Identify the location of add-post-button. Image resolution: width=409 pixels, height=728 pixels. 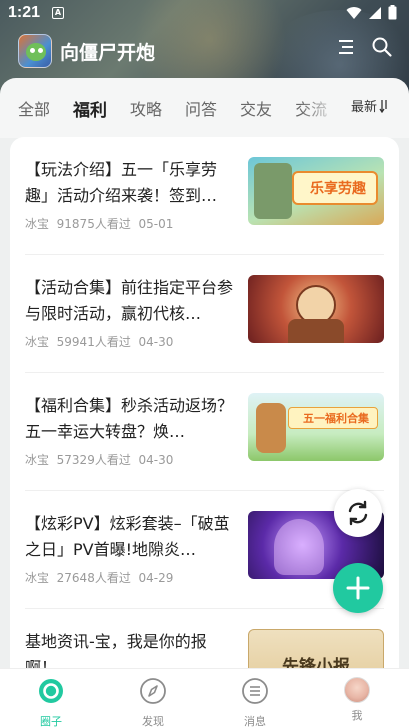
(358, 588).